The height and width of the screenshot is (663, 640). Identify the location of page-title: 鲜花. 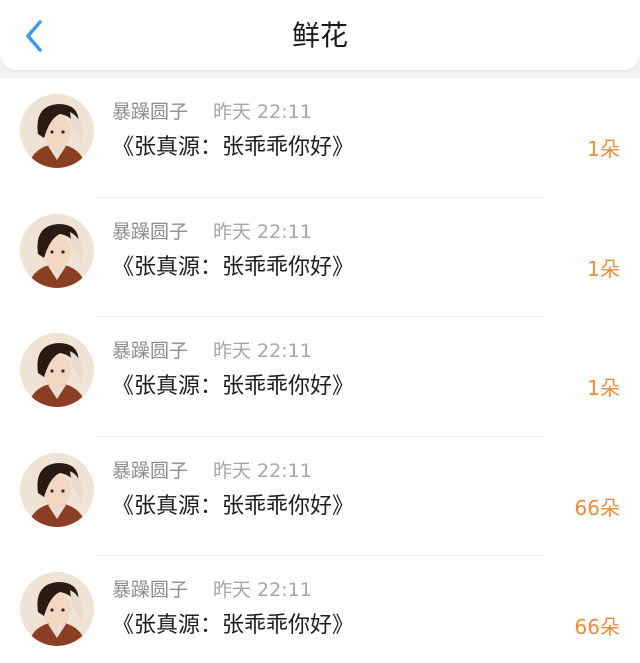
(319, 35).